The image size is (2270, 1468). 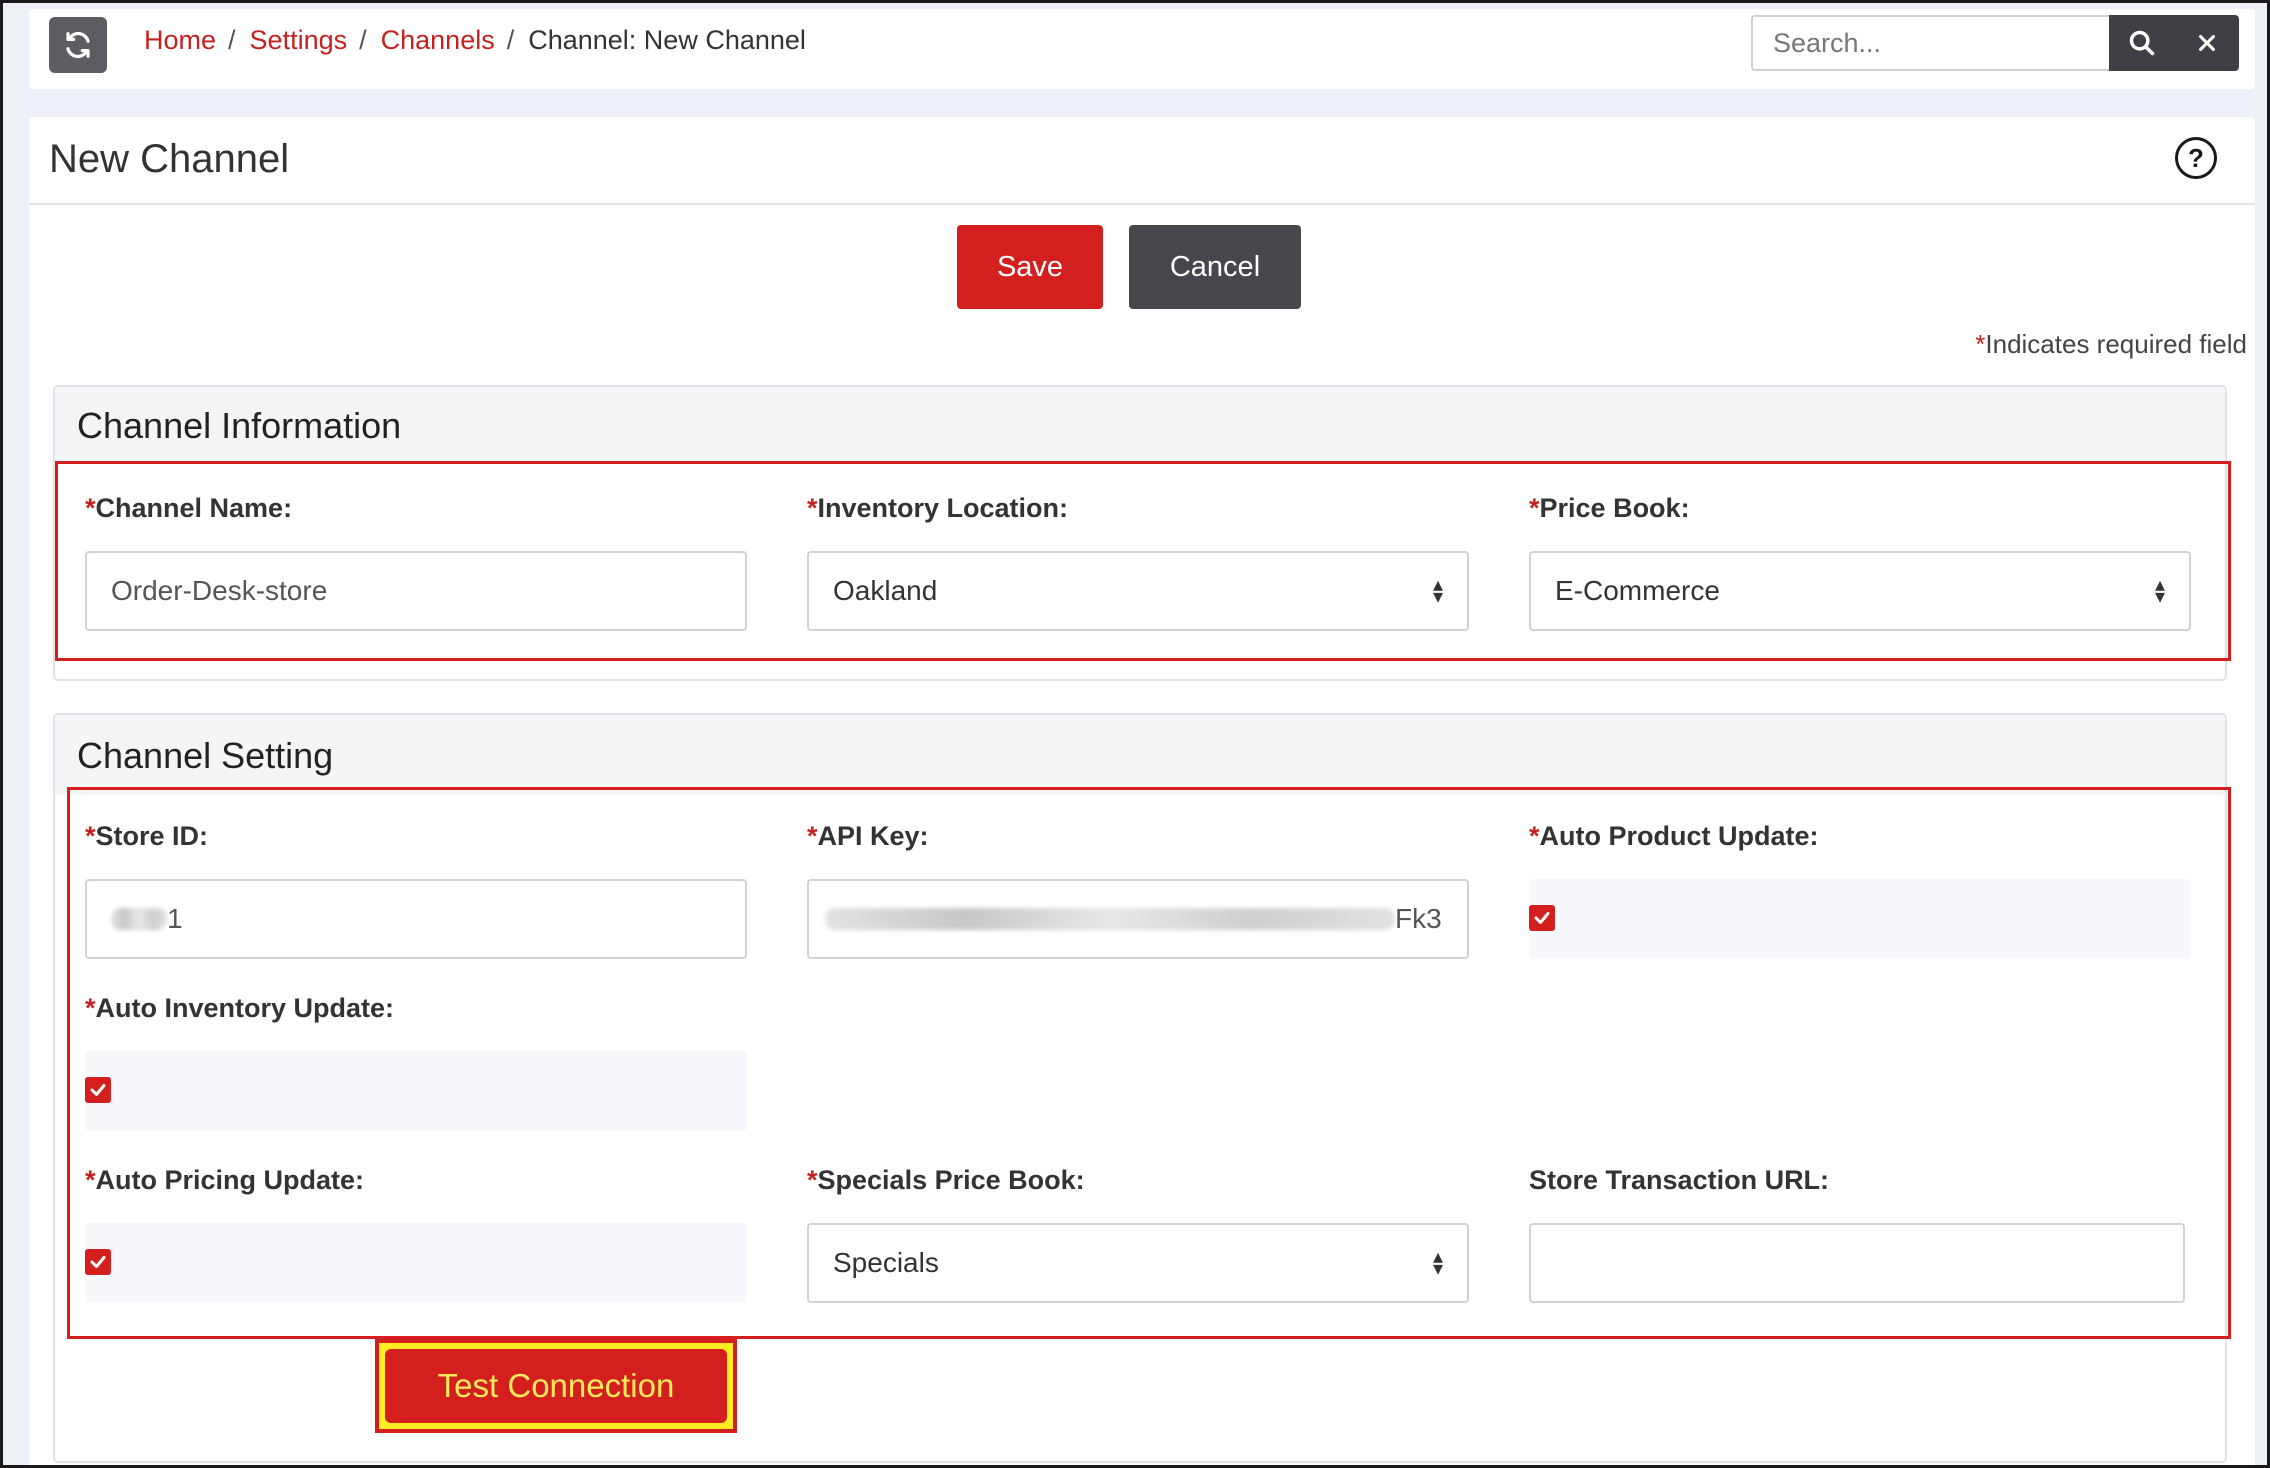 I want to click on api-key-input: Fk3, so click(x=1138, y=919).